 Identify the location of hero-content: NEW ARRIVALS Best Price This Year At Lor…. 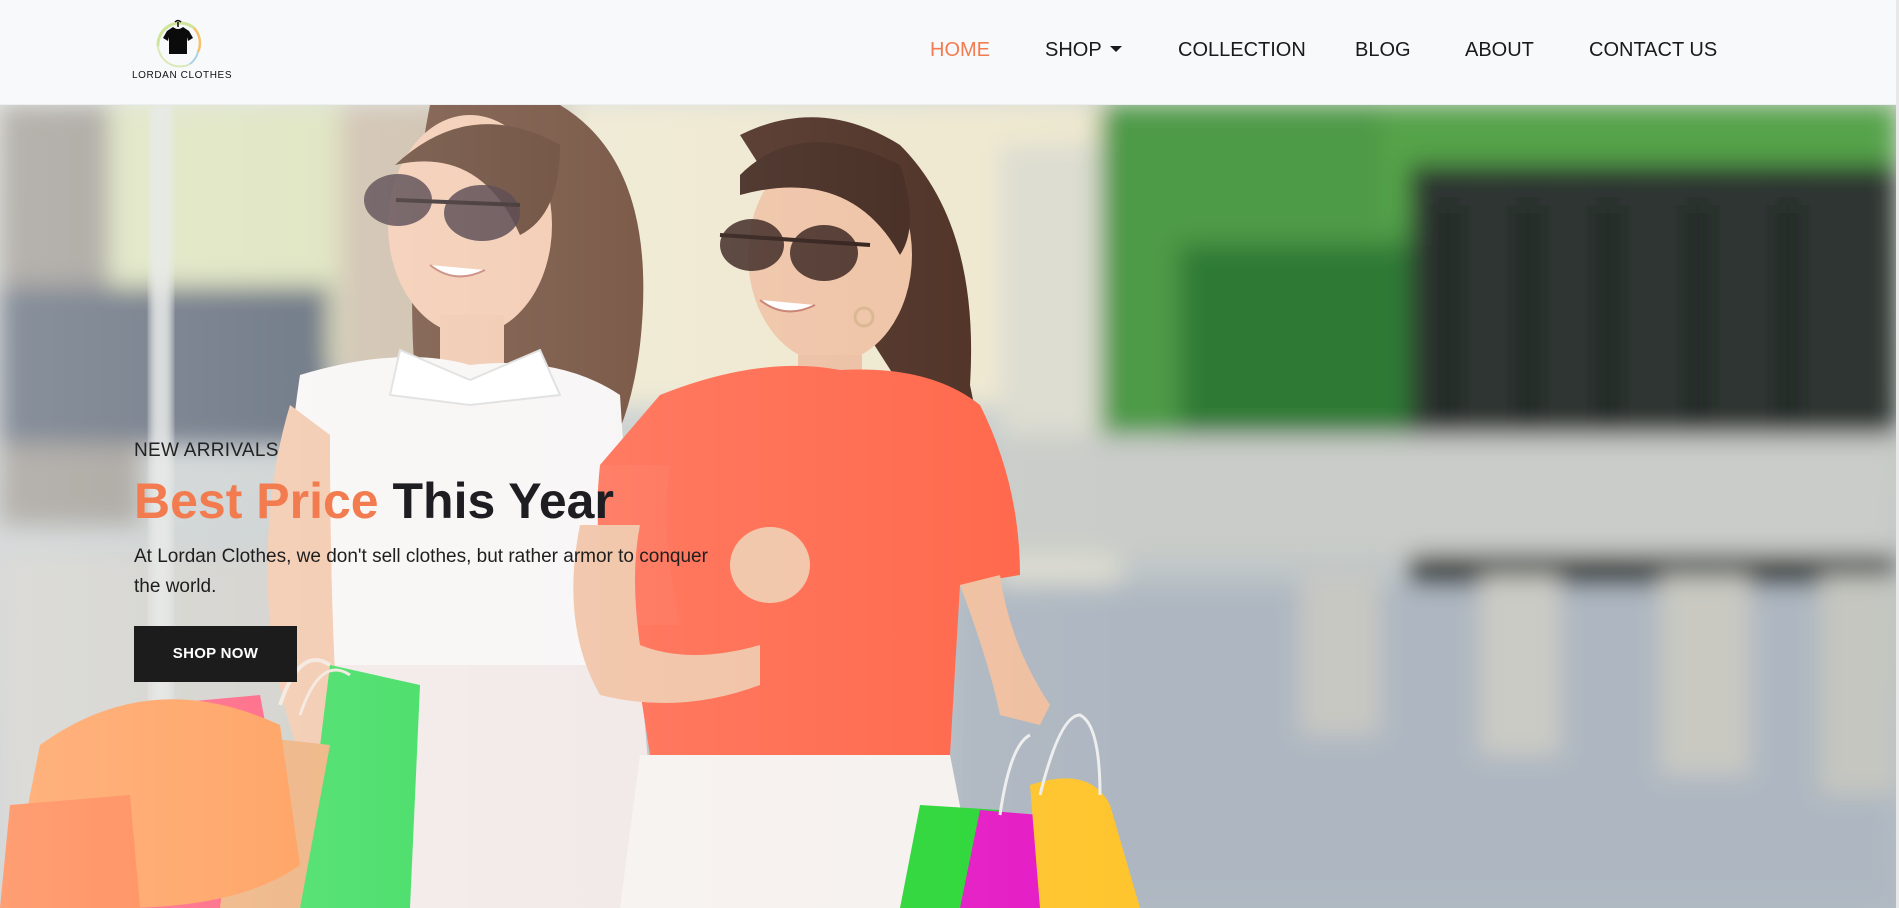
(444, 561).